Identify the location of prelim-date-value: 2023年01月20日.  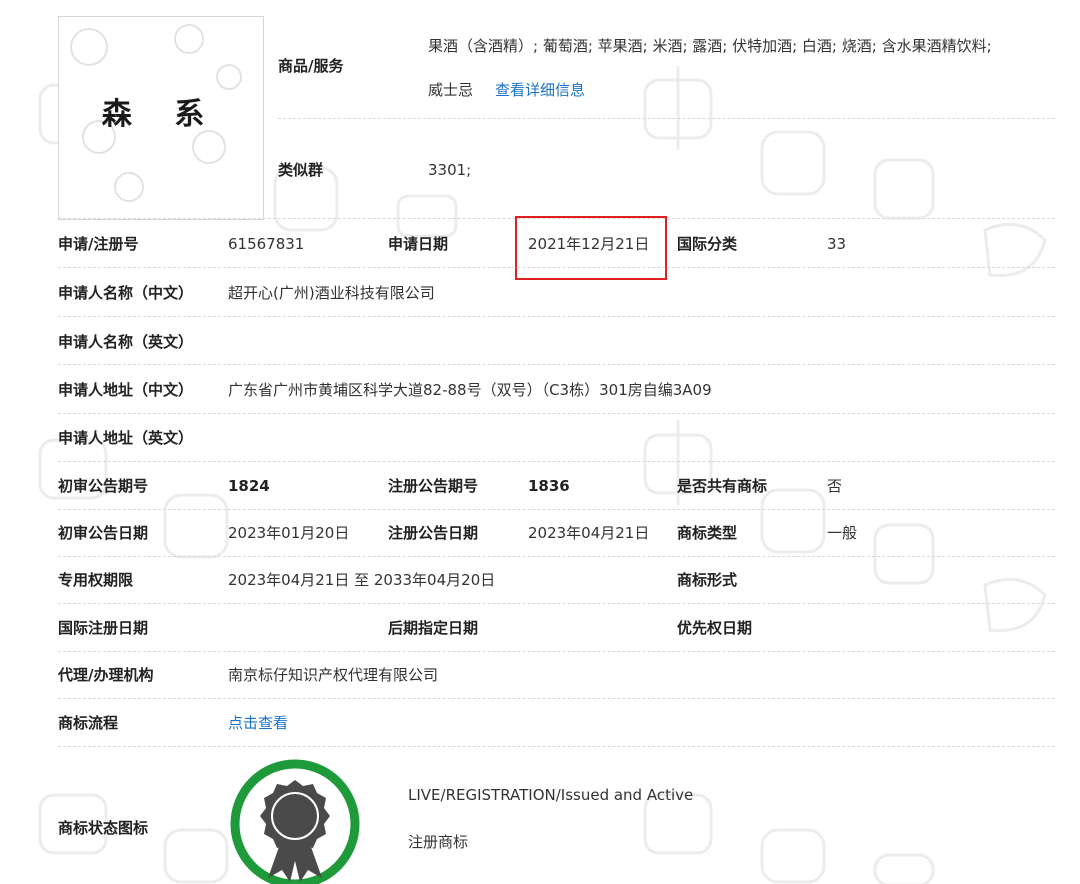
(289, 533).